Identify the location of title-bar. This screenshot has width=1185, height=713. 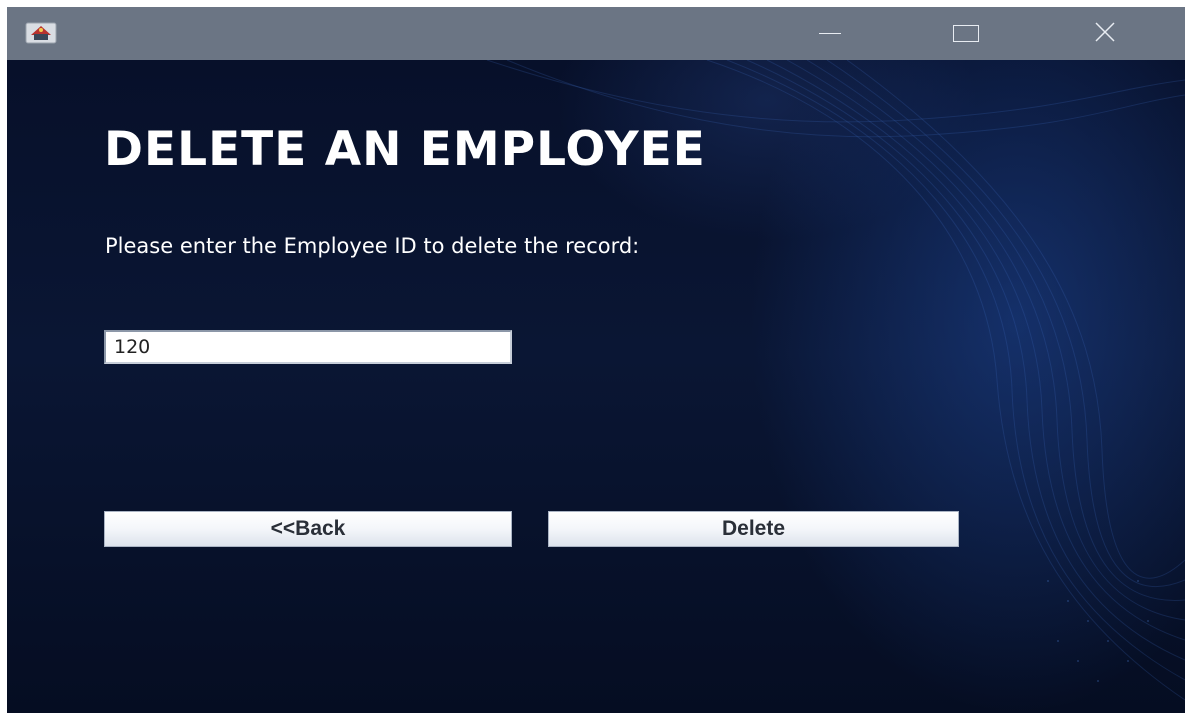
(596, 33).